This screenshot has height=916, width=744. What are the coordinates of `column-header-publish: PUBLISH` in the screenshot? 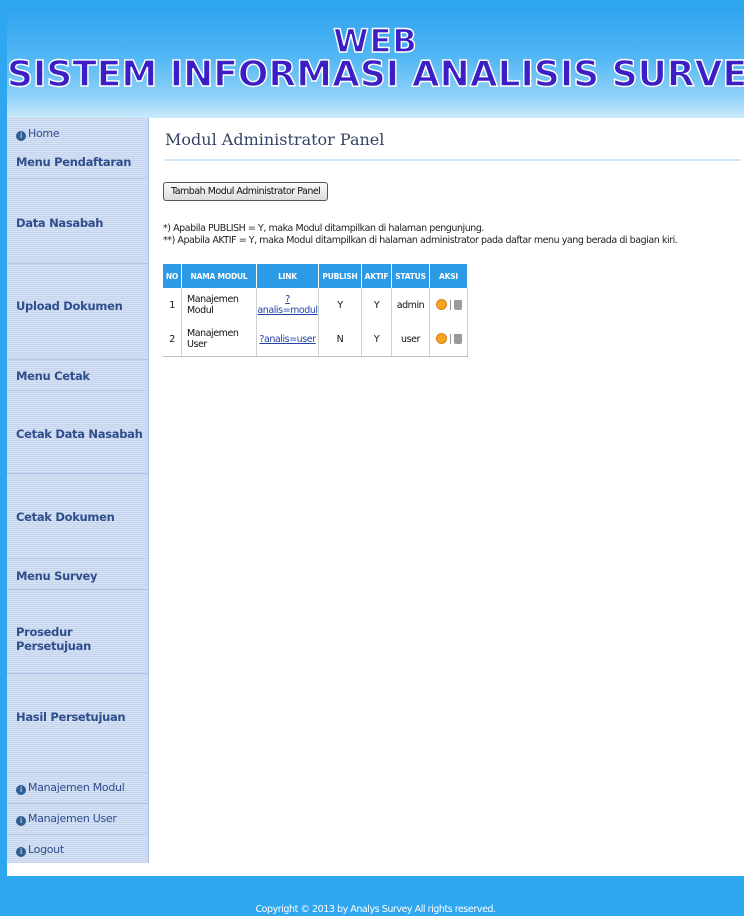 It's located at (340, 276).